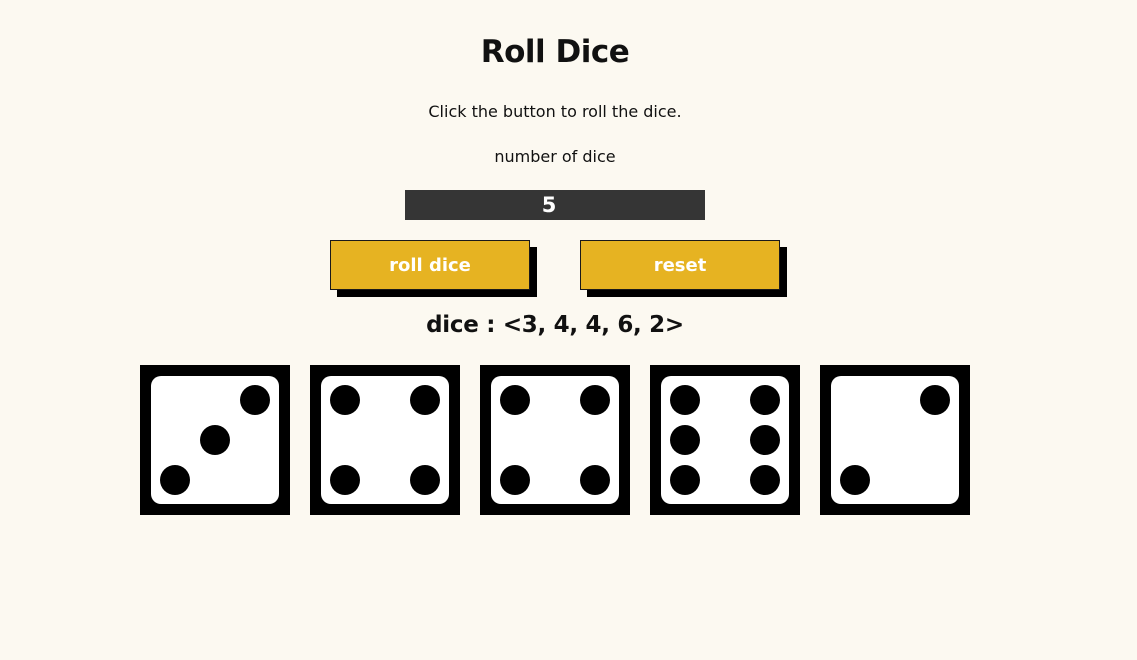  Describe the element at coordinates (430, 265) in the screenshot. I see `roll-dice-button: roll dice` at that location.